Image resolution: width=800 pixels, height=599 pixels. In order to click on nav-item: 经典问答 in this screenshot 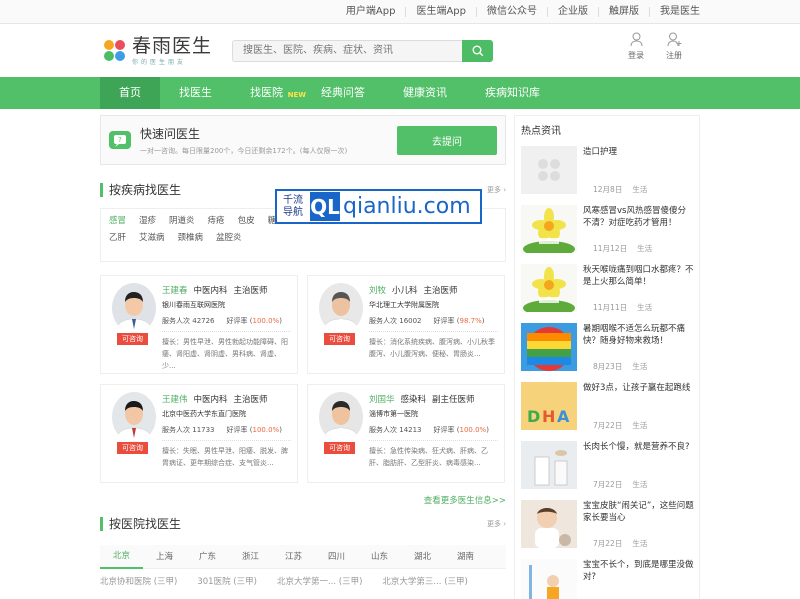, I will do `click(343, 93)`.